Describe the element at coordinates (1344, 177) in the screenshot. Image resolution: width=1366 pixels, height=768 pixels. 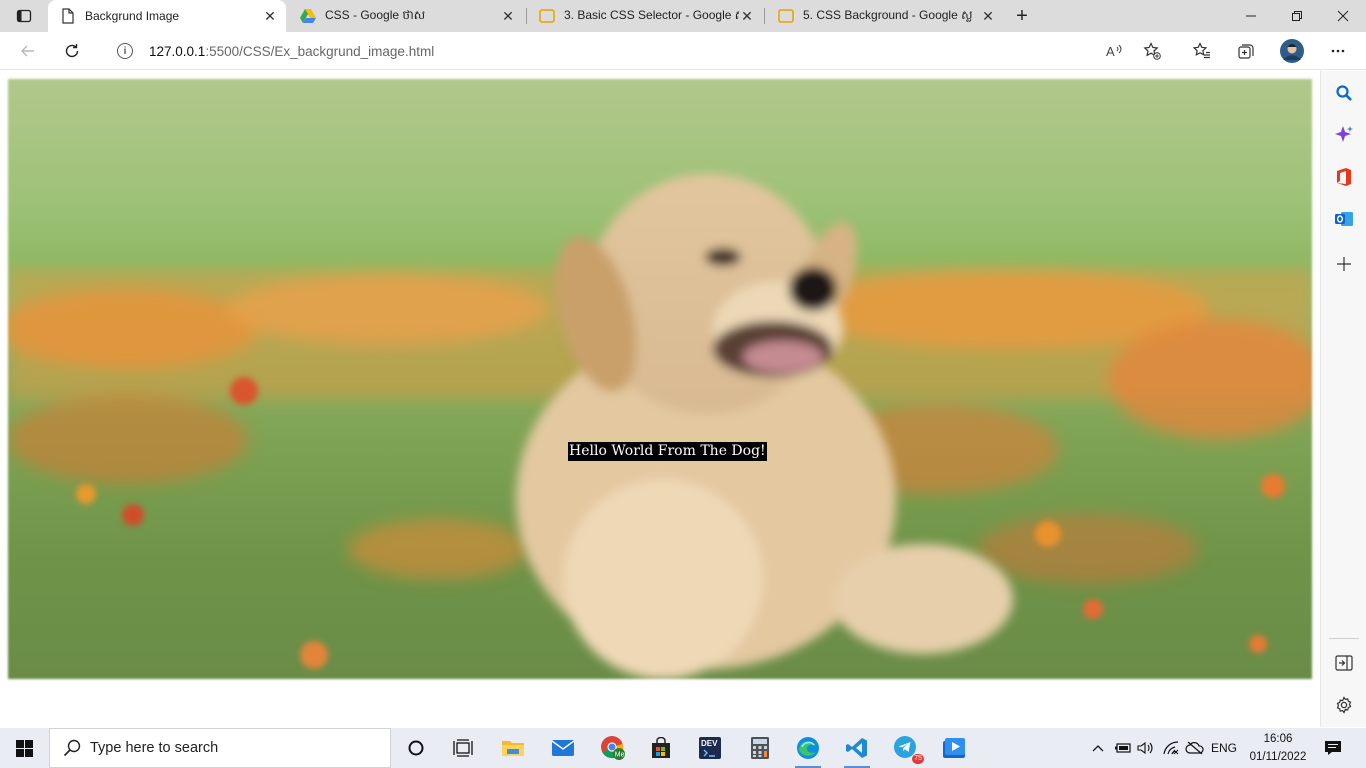
I see `sidebar-office-button` at that location.